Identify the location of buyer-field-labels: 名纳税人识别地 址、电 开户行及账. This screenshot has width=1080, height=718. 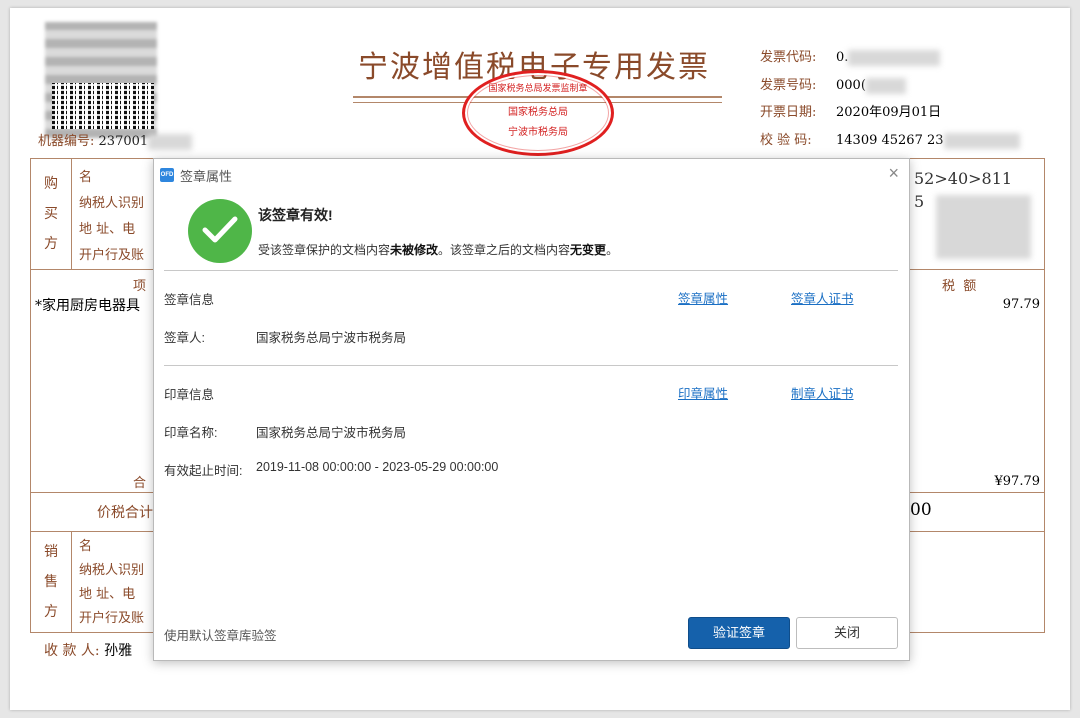
(112, 216).